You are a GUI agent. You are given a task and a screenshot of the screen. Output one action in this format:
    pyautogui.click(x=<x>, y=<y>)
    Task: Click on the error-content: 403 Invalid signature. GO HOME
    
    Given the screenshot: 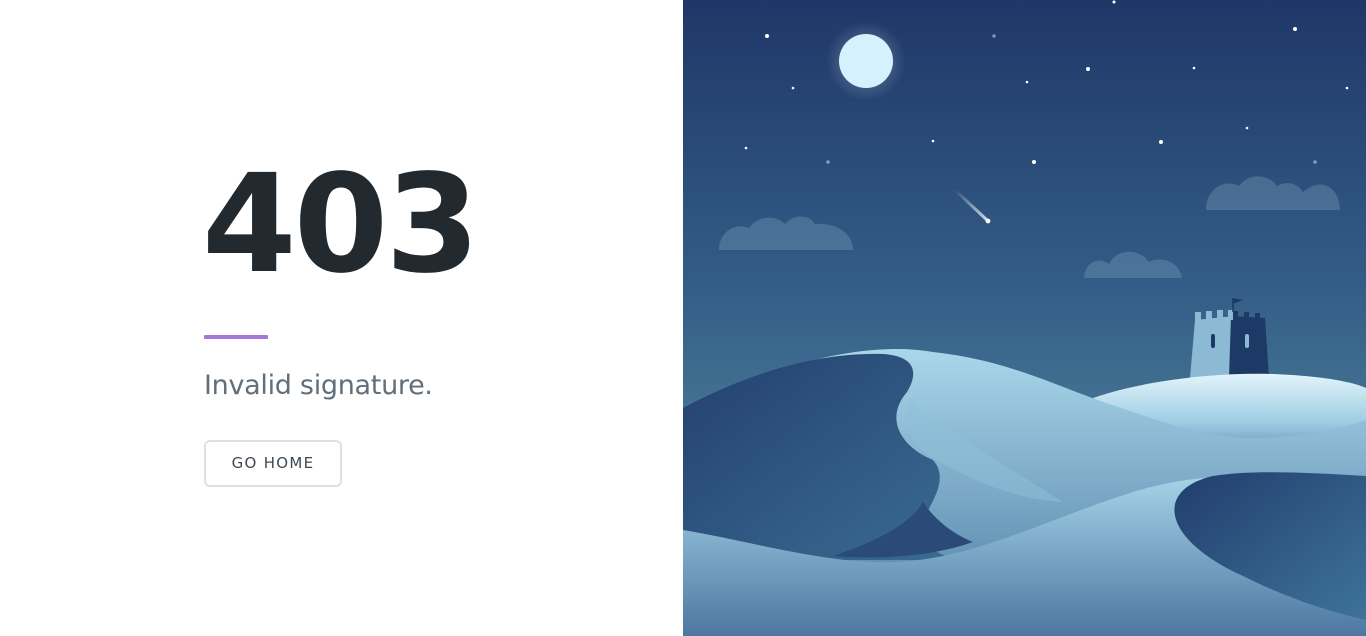 What is the action you would take?
    pyautogui.click(x=341, y=316)
    